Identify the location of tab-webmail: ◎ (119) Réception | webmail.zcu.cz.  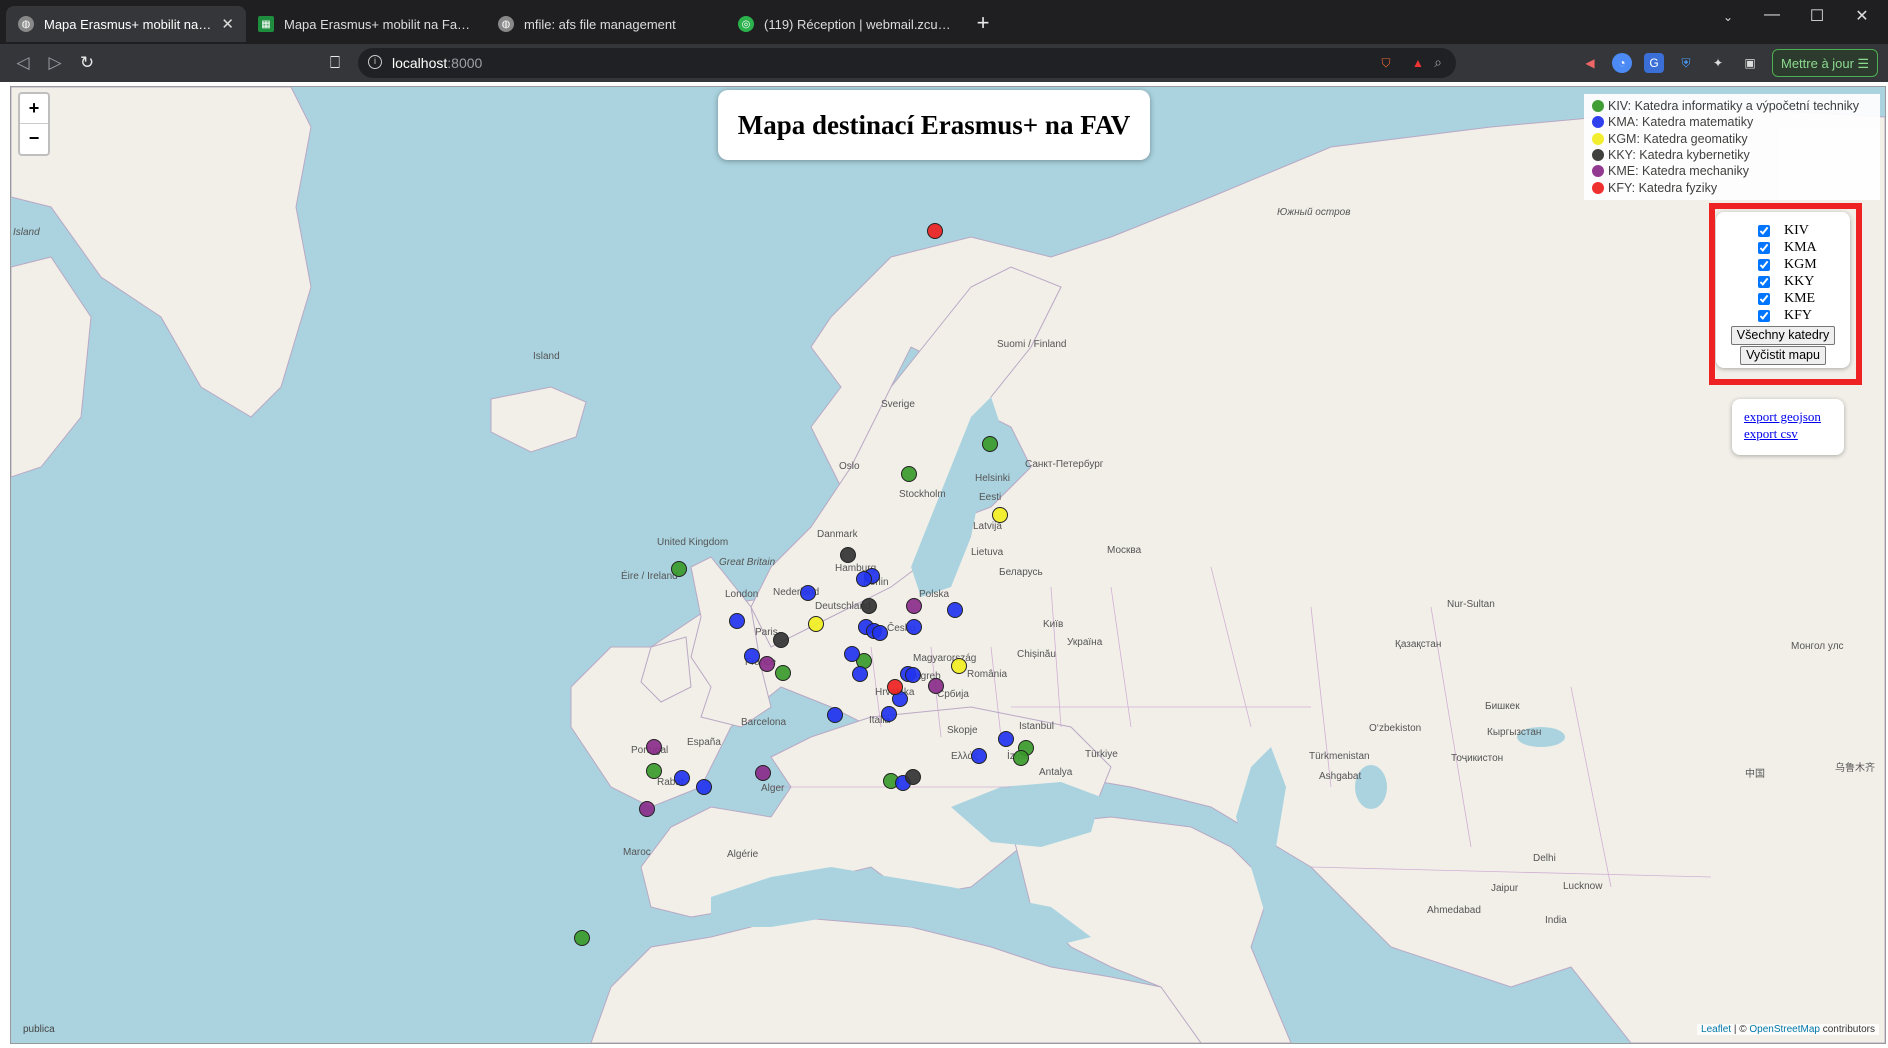
(846, 24).